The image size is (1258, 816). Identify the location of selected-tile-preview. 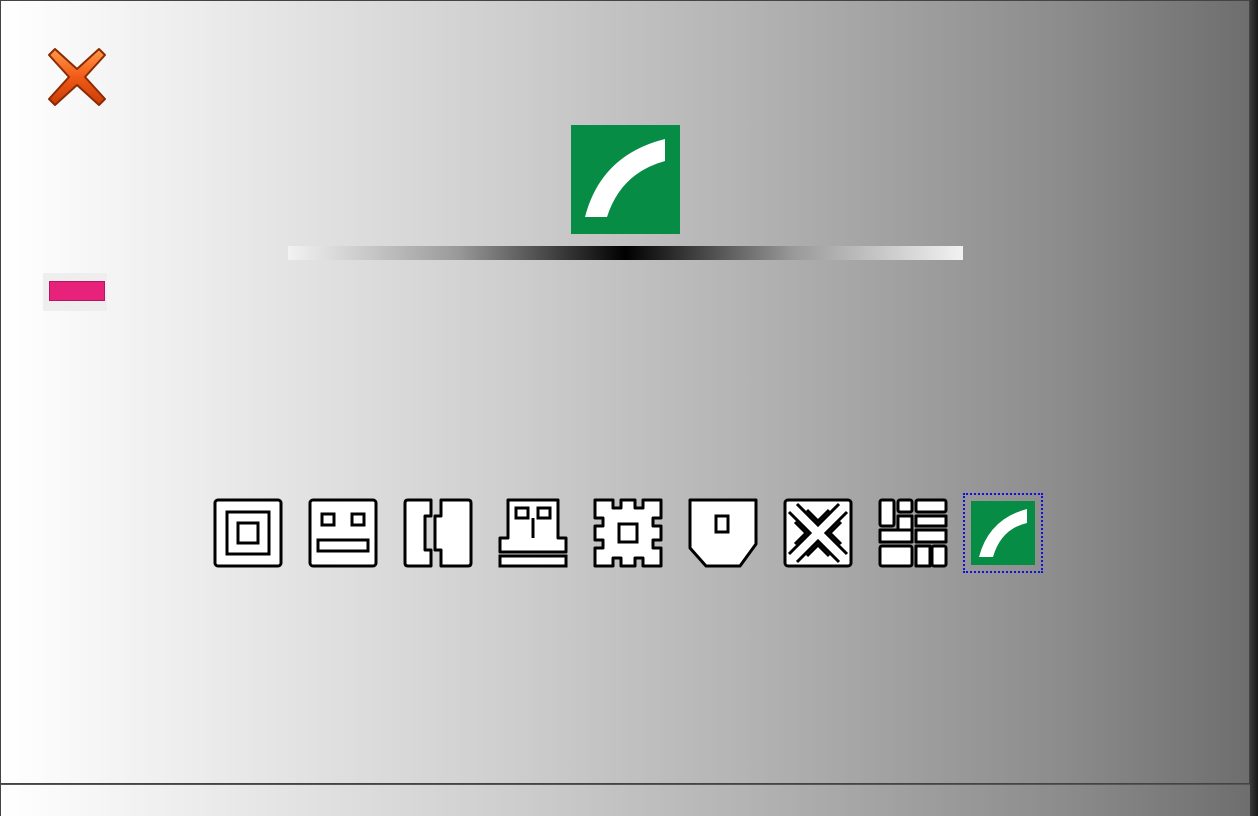
(625, 179).